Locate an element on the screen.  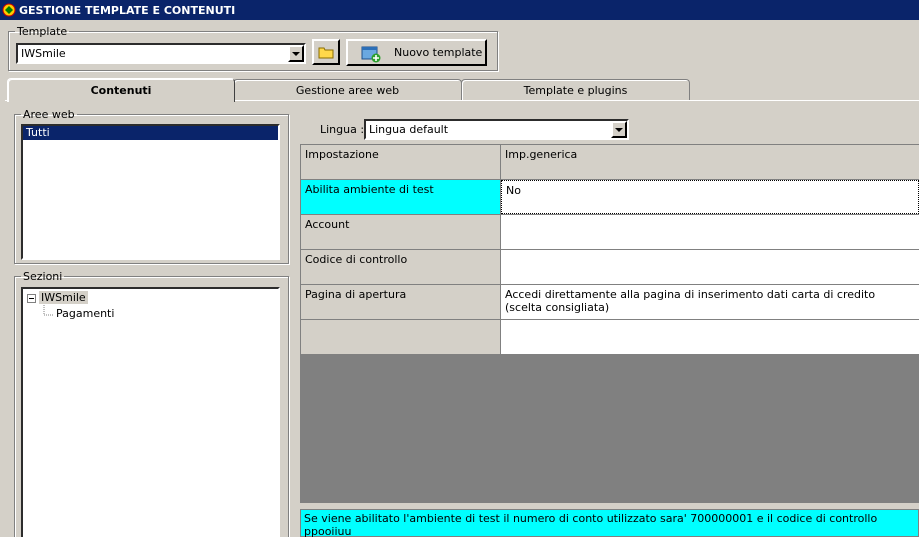
setting-name is located at coordinates (401, 337).